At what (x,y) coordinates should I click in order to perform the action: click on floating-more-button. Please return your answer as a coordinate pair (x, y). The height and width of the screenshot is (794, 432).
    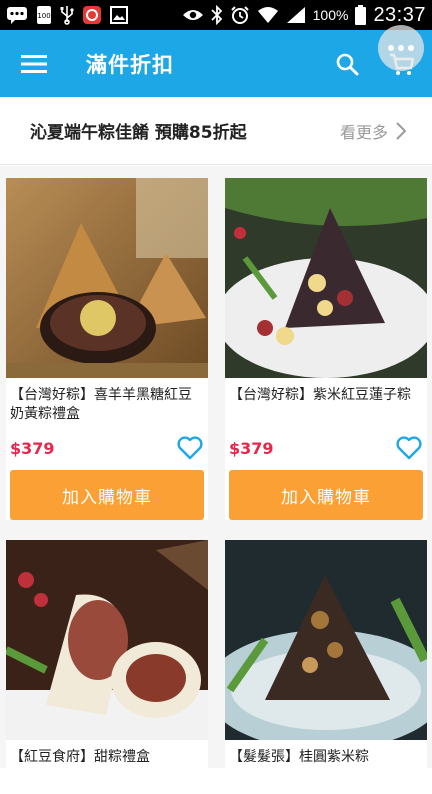
    Looking at the image, I should click on (401, 48).